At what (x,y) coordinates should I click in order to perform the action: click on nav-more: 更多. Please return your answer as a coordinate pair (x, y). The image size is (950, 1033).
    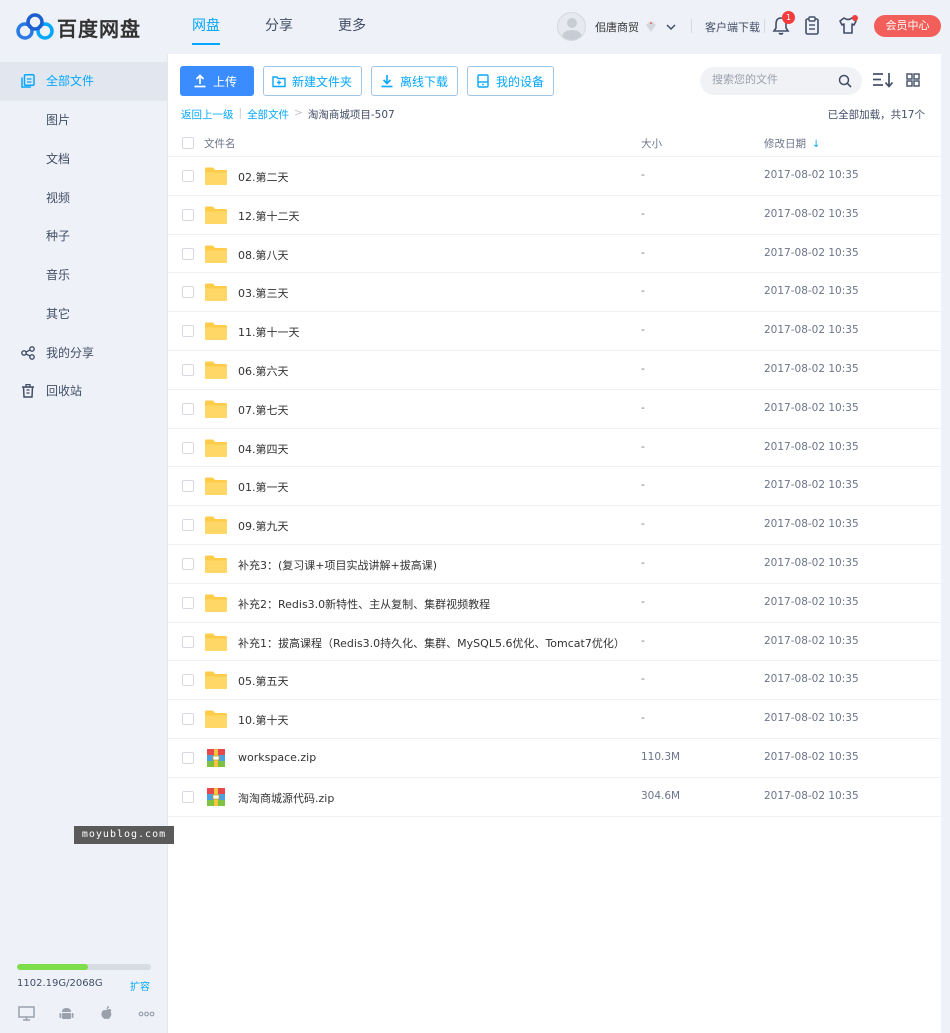
    Looking at the image, I should click on (352, 27).